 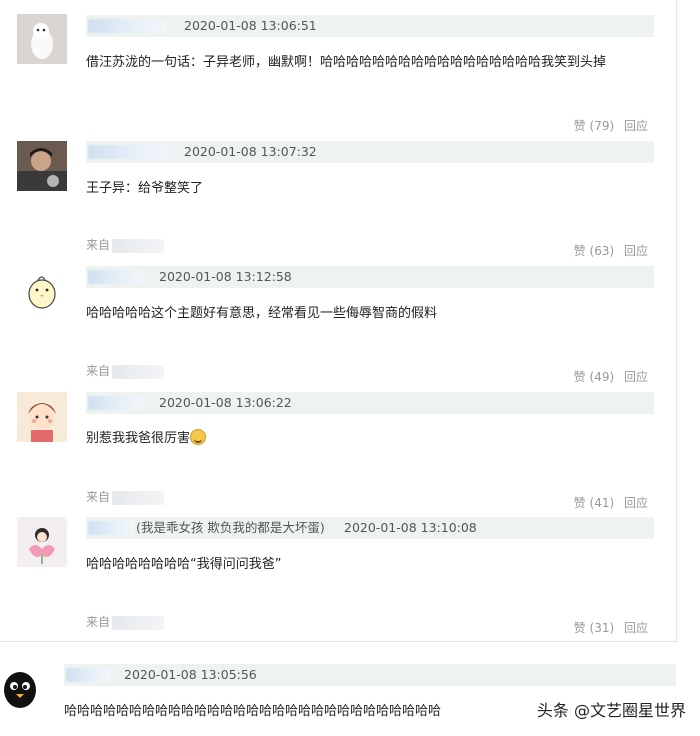 I want to click on comment-actions: 赞 (31) 回应, so click(x=605, y=627).